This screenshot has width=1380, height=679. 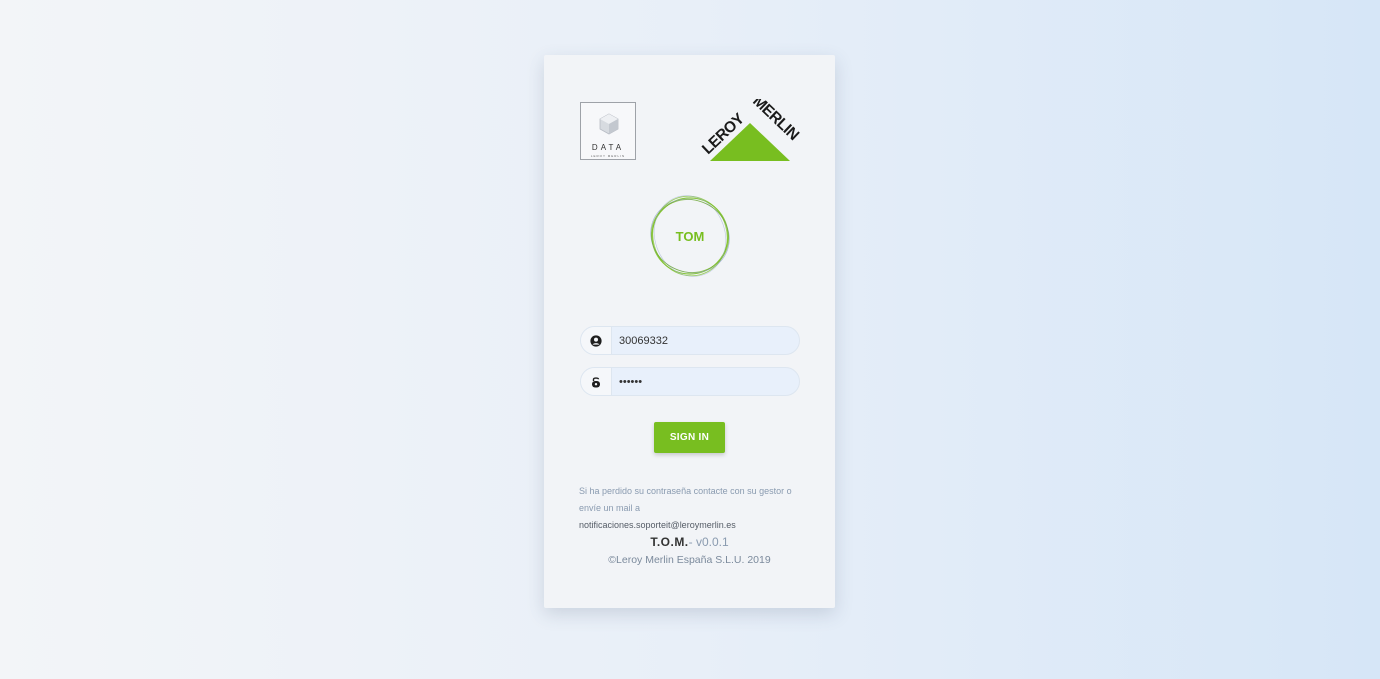 I want to click on lock-icon, so click(x=596, y=381).